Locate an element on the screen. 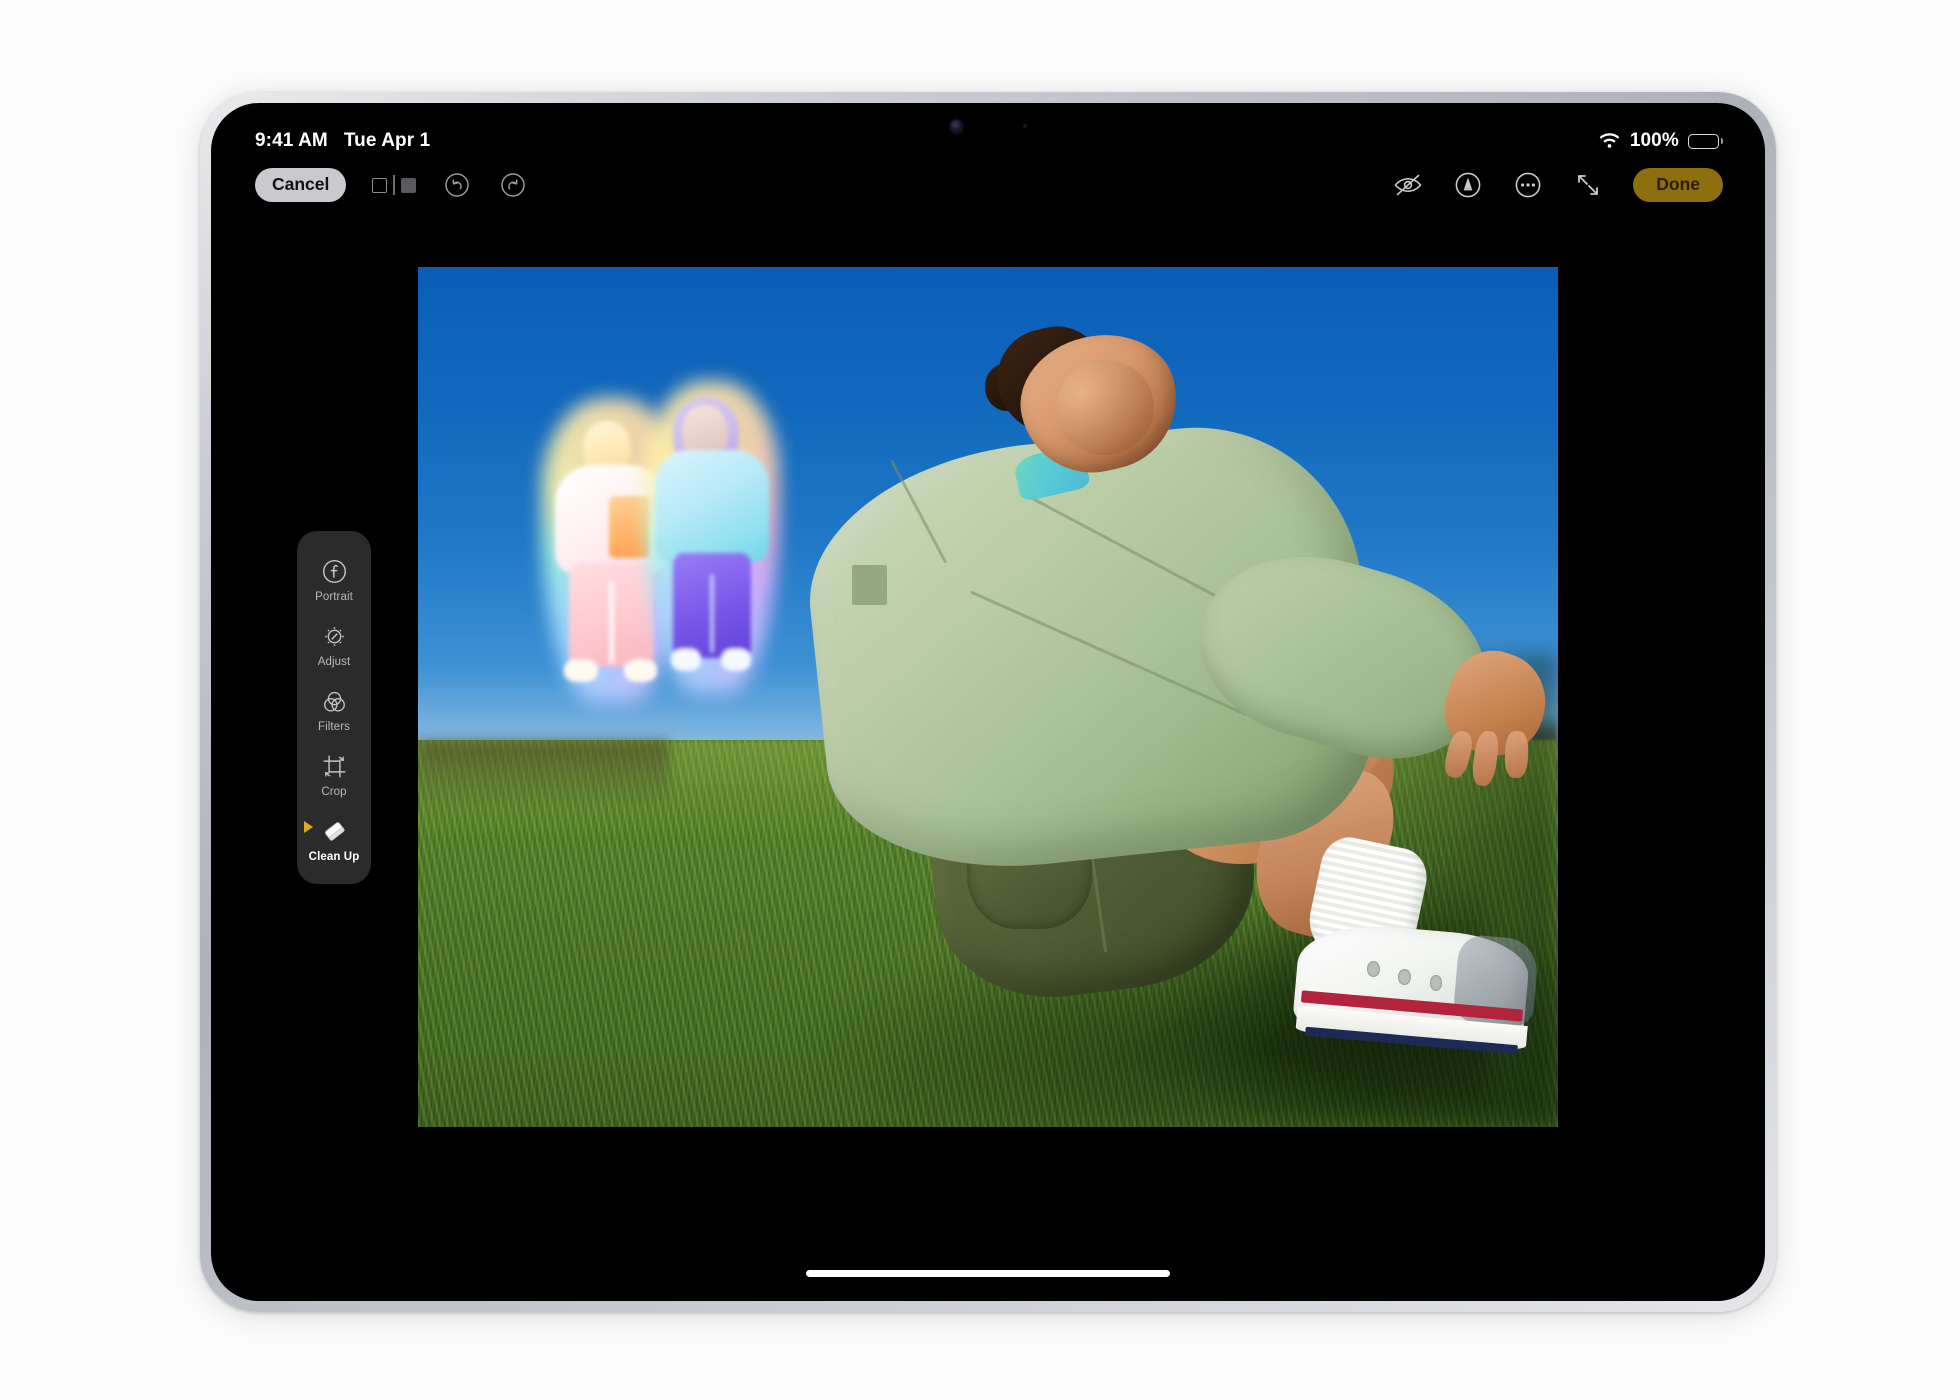 The image size is (1960, 1400). battery-body is located at coordinates (1703, 141).